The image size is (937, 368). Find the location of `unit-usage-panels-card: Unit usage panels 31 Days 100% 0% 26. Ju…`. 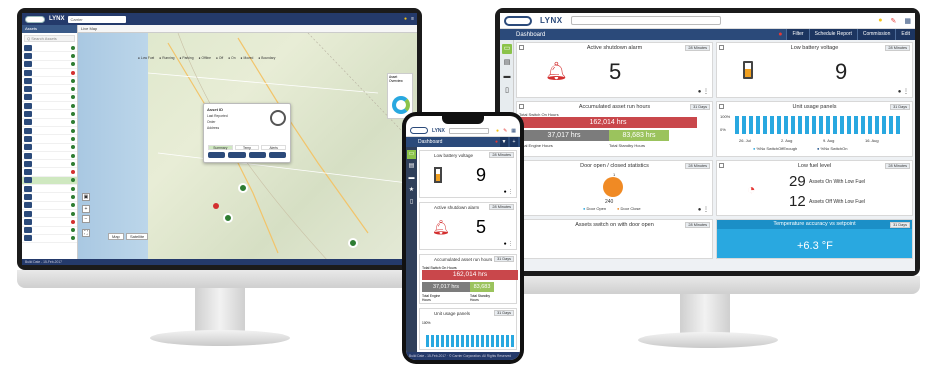

unit-usage-panels-card: Unit usage panels 31 Days 100% 0% 26. Ju… is located at coordinates (814, 129).